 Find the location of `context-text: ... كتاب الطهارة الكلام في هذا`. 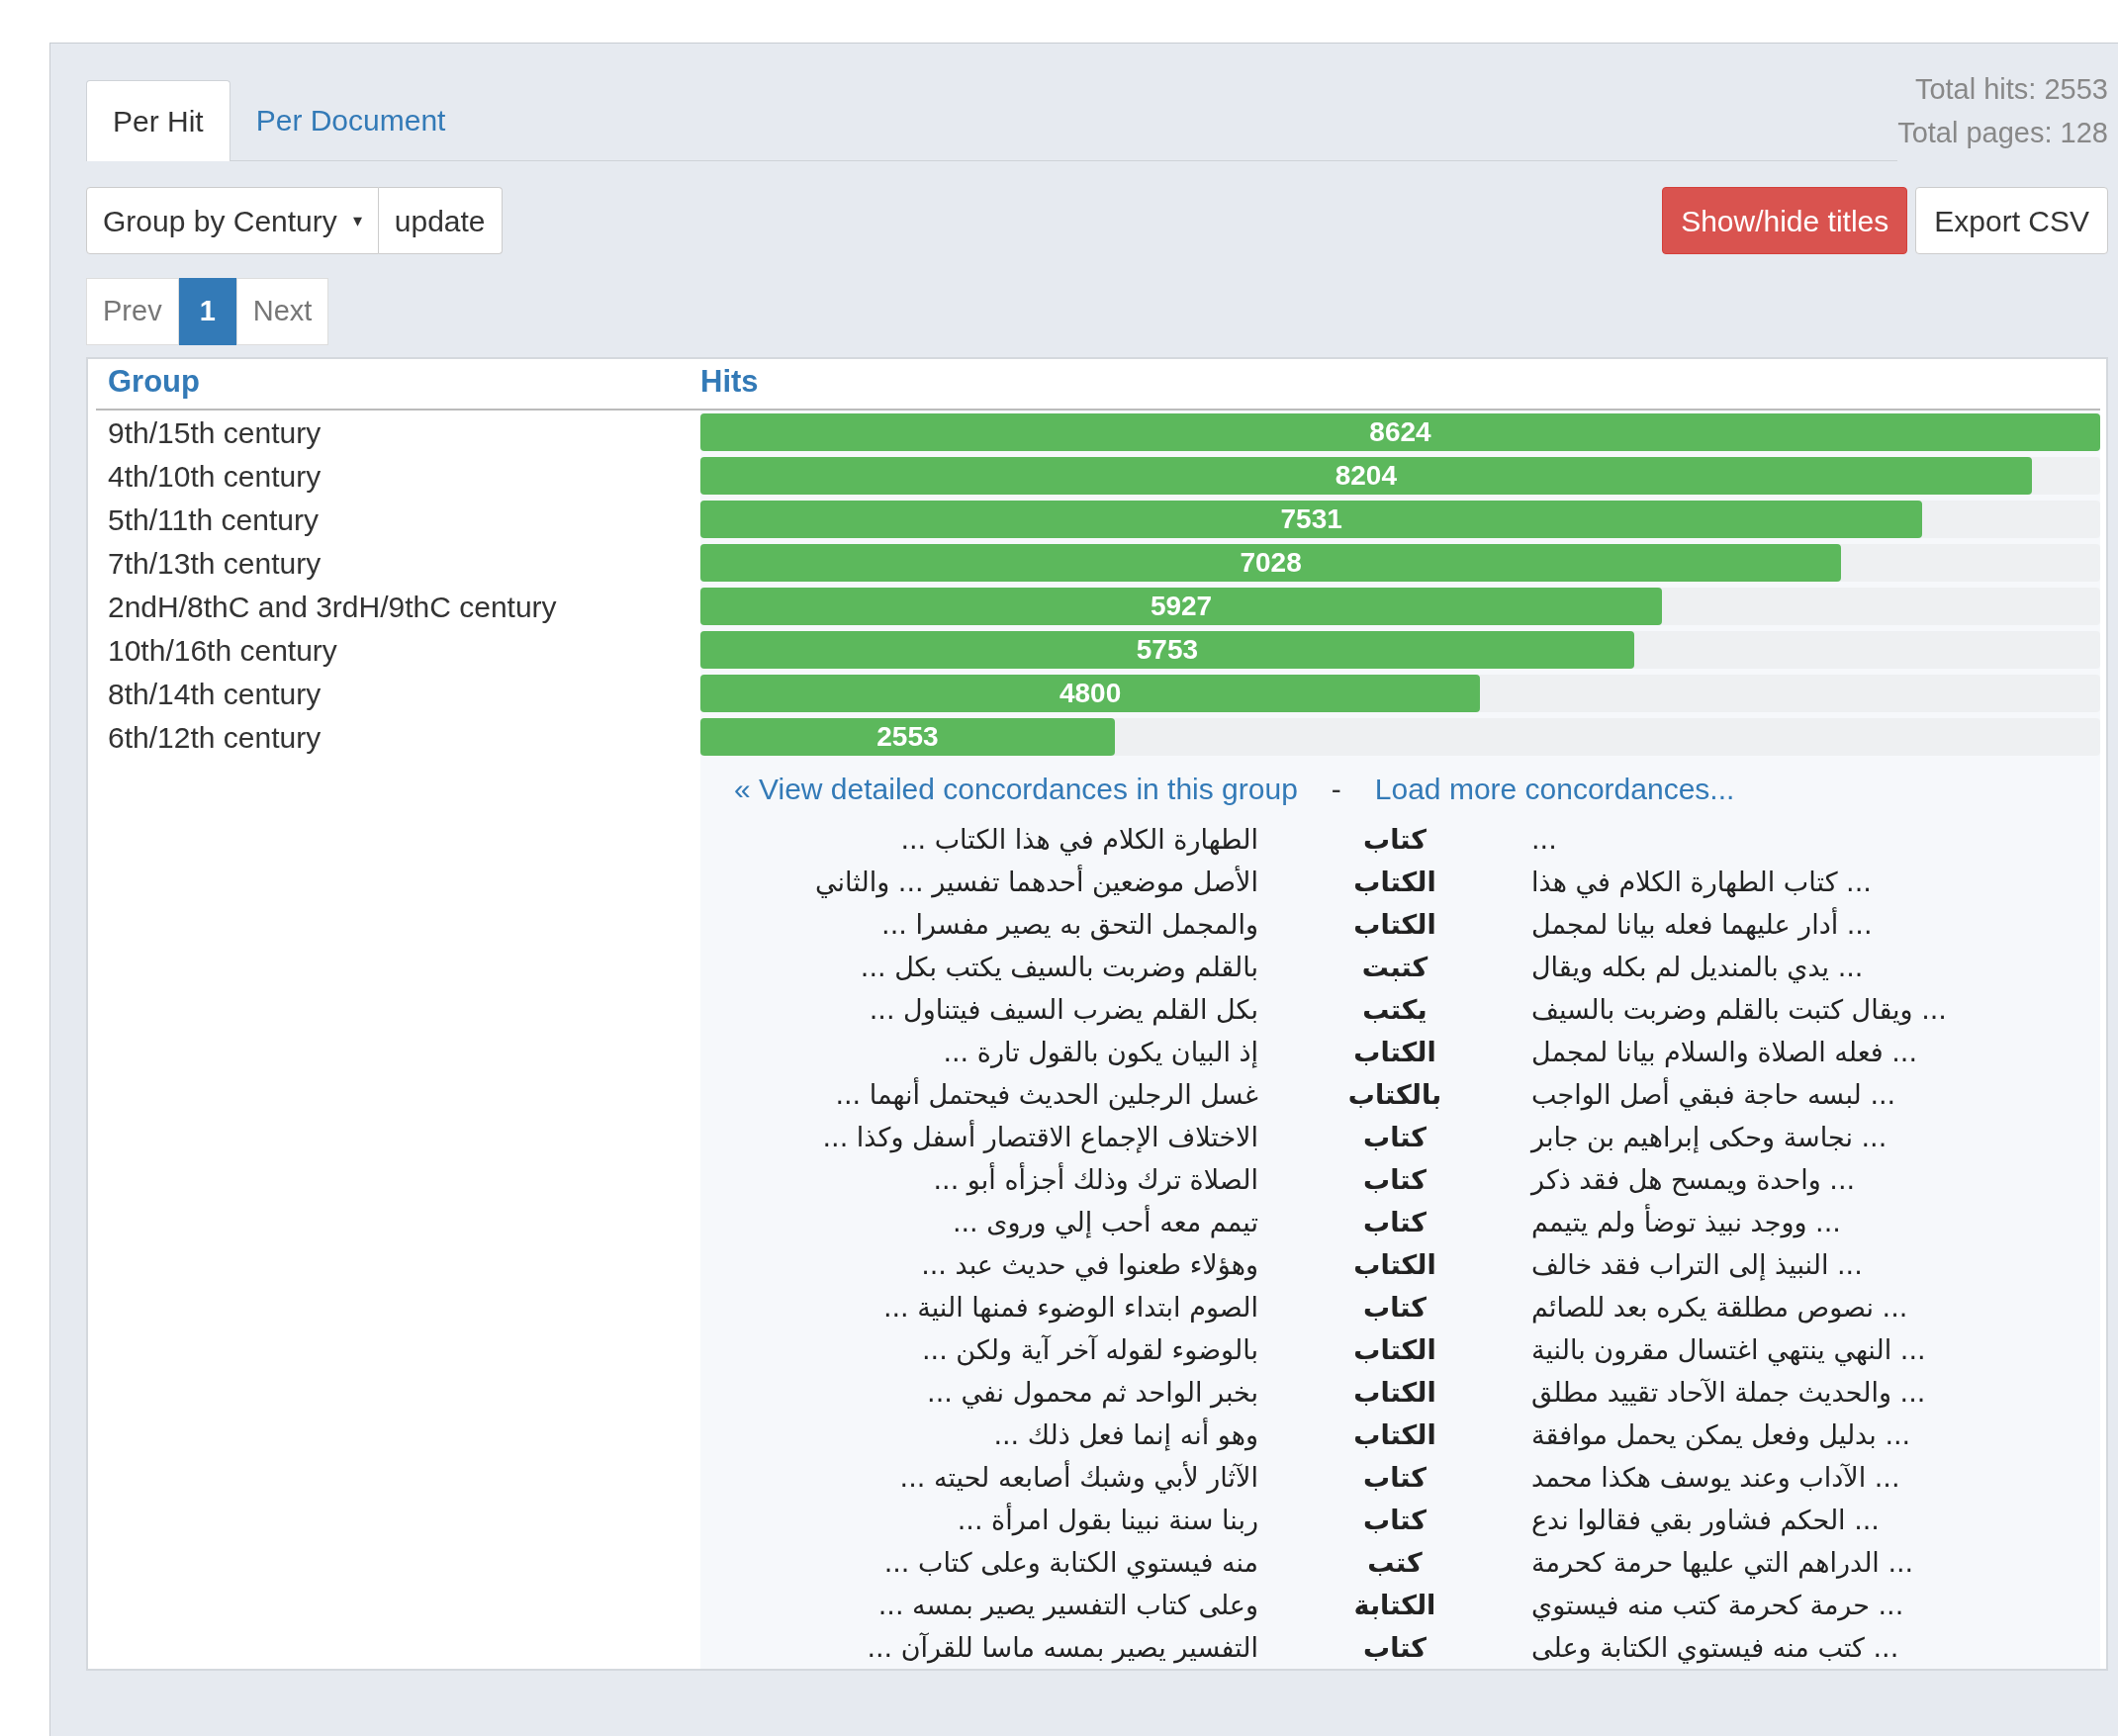

context-text: ... كتاب الطهارة الكلام في هذا is located at coordinates (1702, 883).